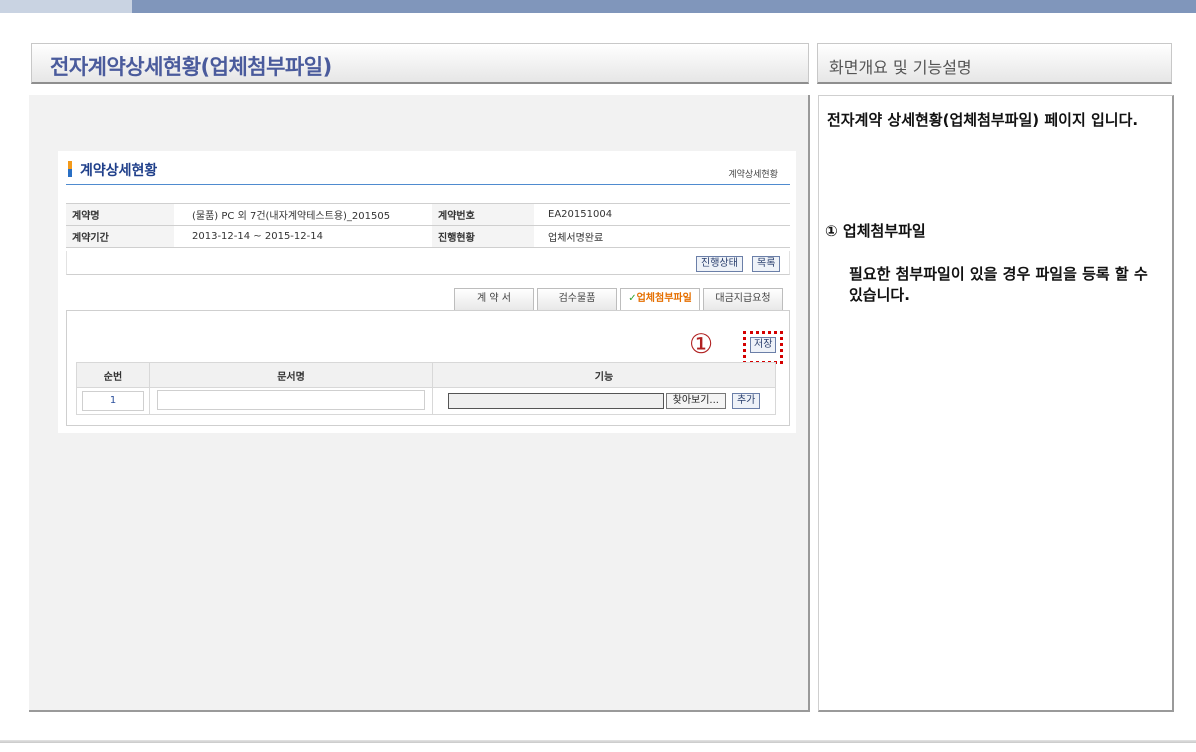  Describe the element at coordinates (483, 236) in the screenshot. I see `progress-label: 진행현황` at that location.